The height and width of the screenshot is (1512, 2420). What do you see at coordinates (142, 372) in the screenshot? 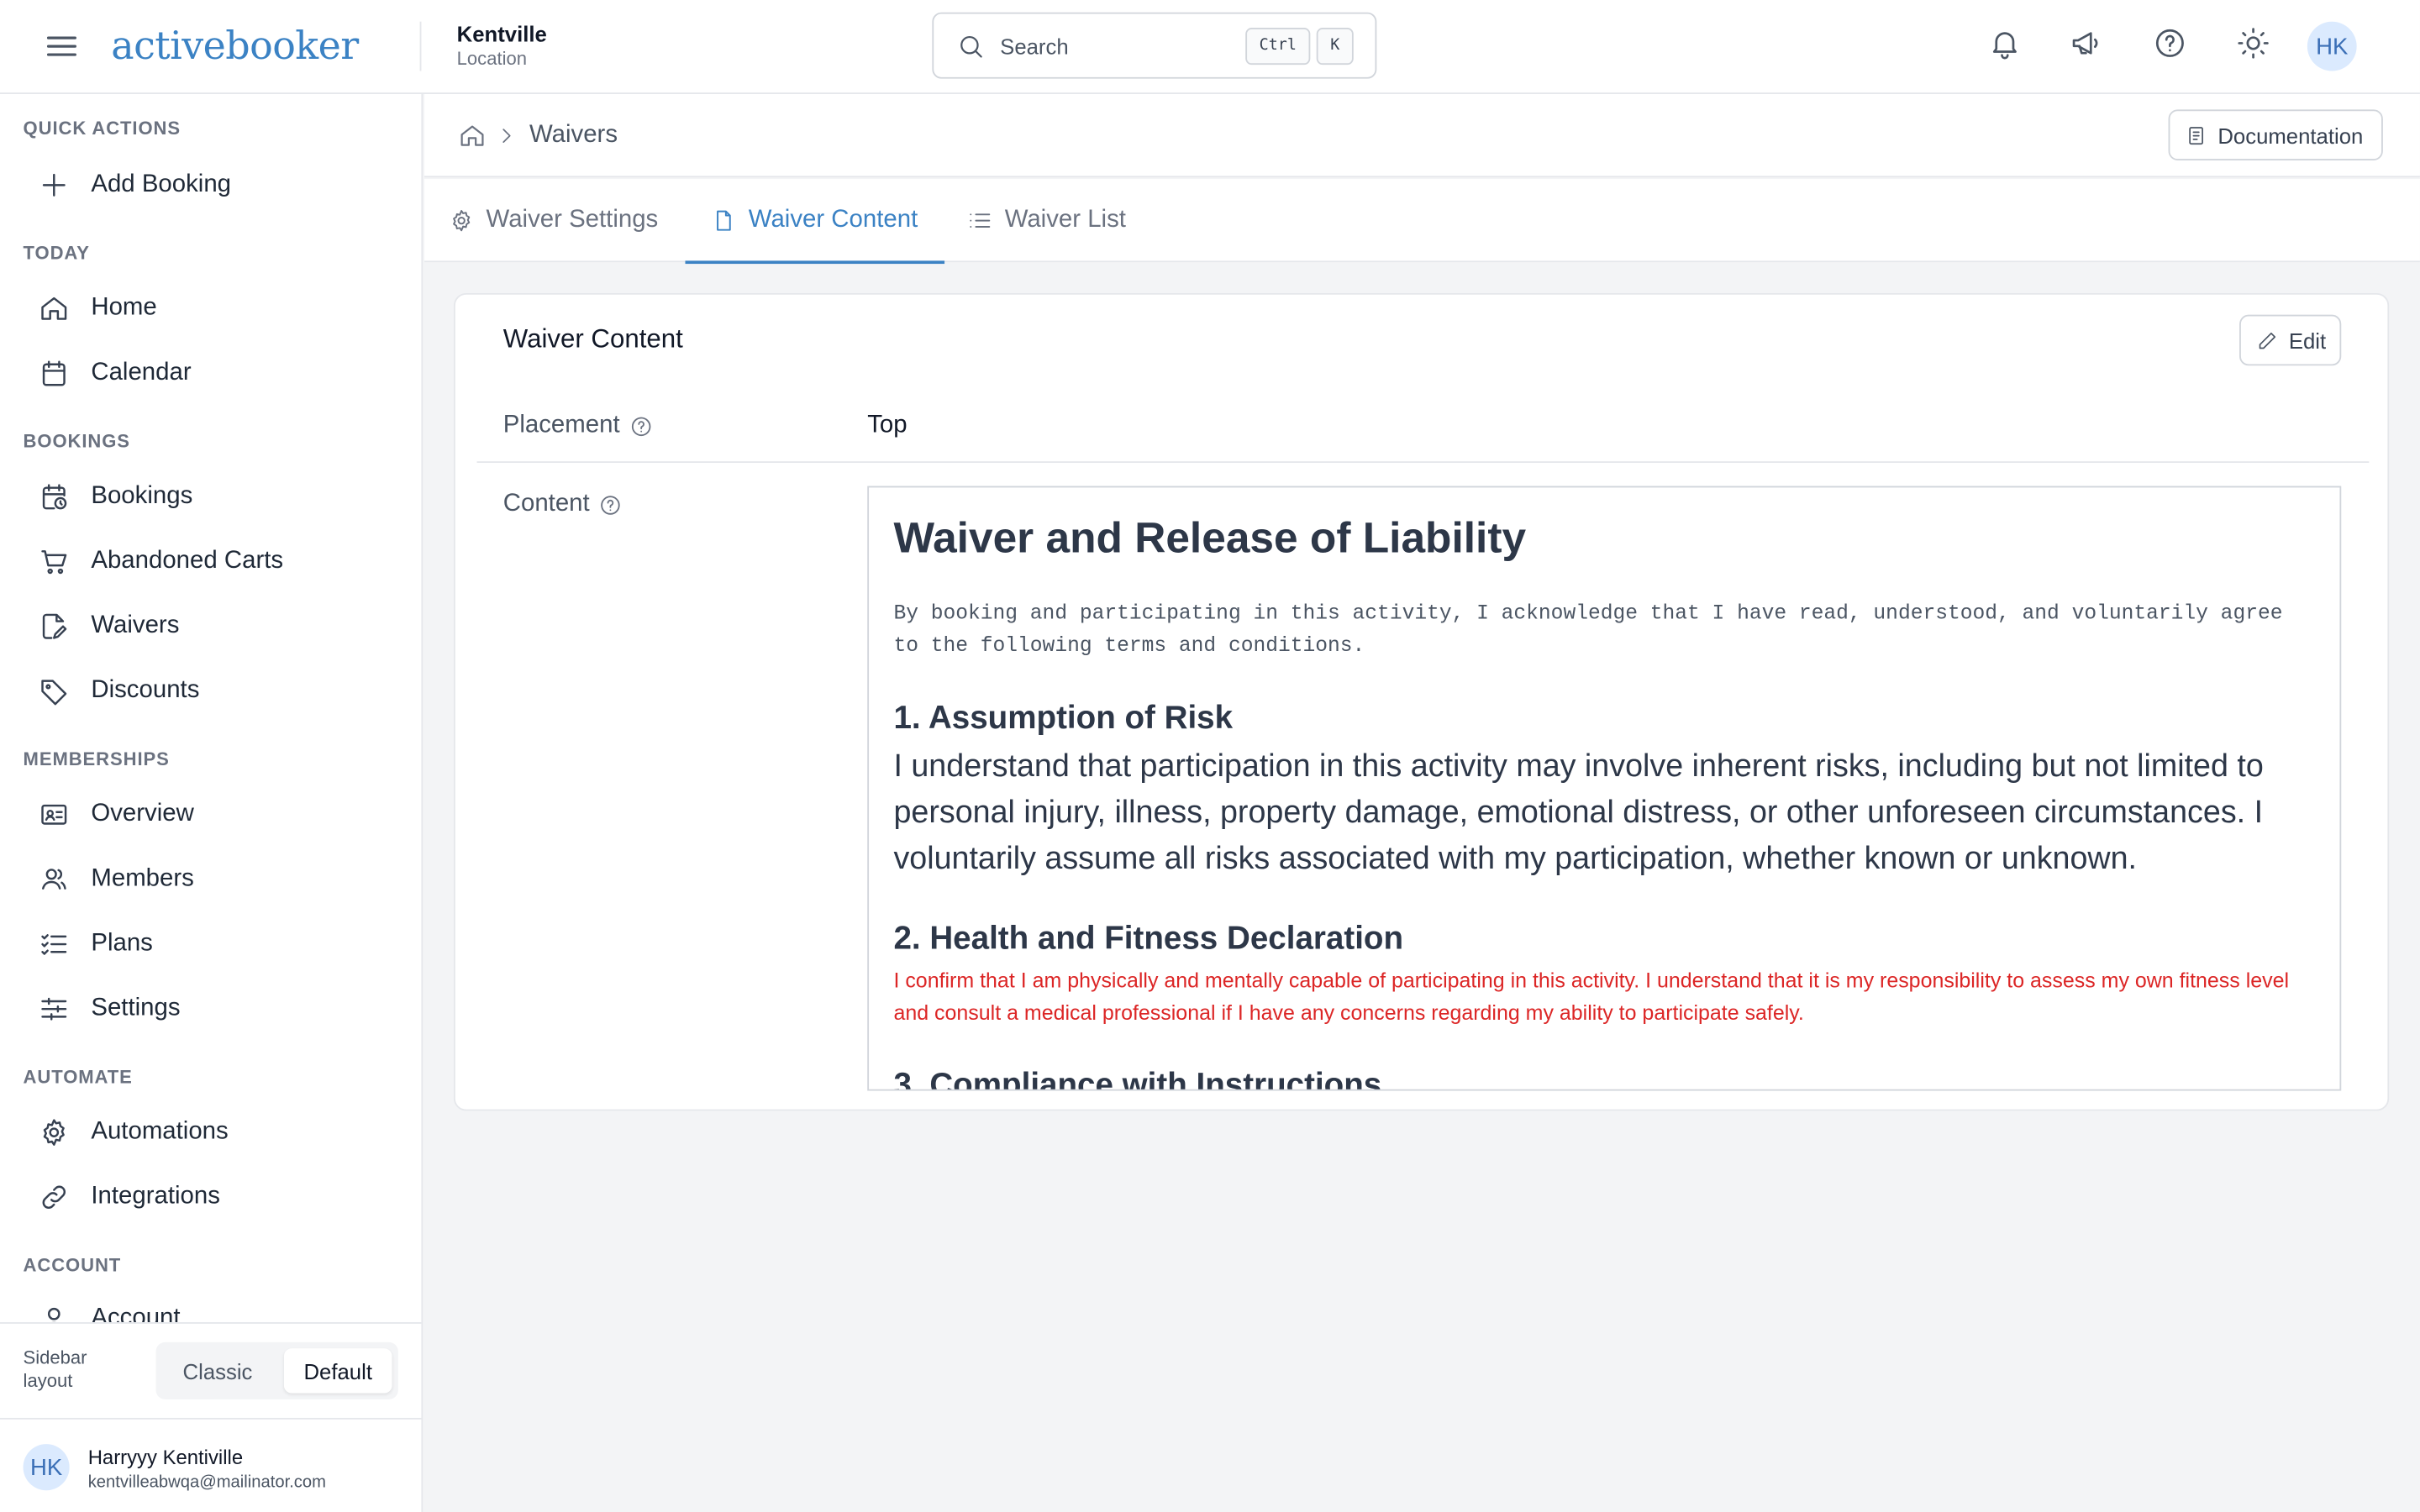
I see `sidebar-item-label: Calendar` at bounding box center [142, 372].